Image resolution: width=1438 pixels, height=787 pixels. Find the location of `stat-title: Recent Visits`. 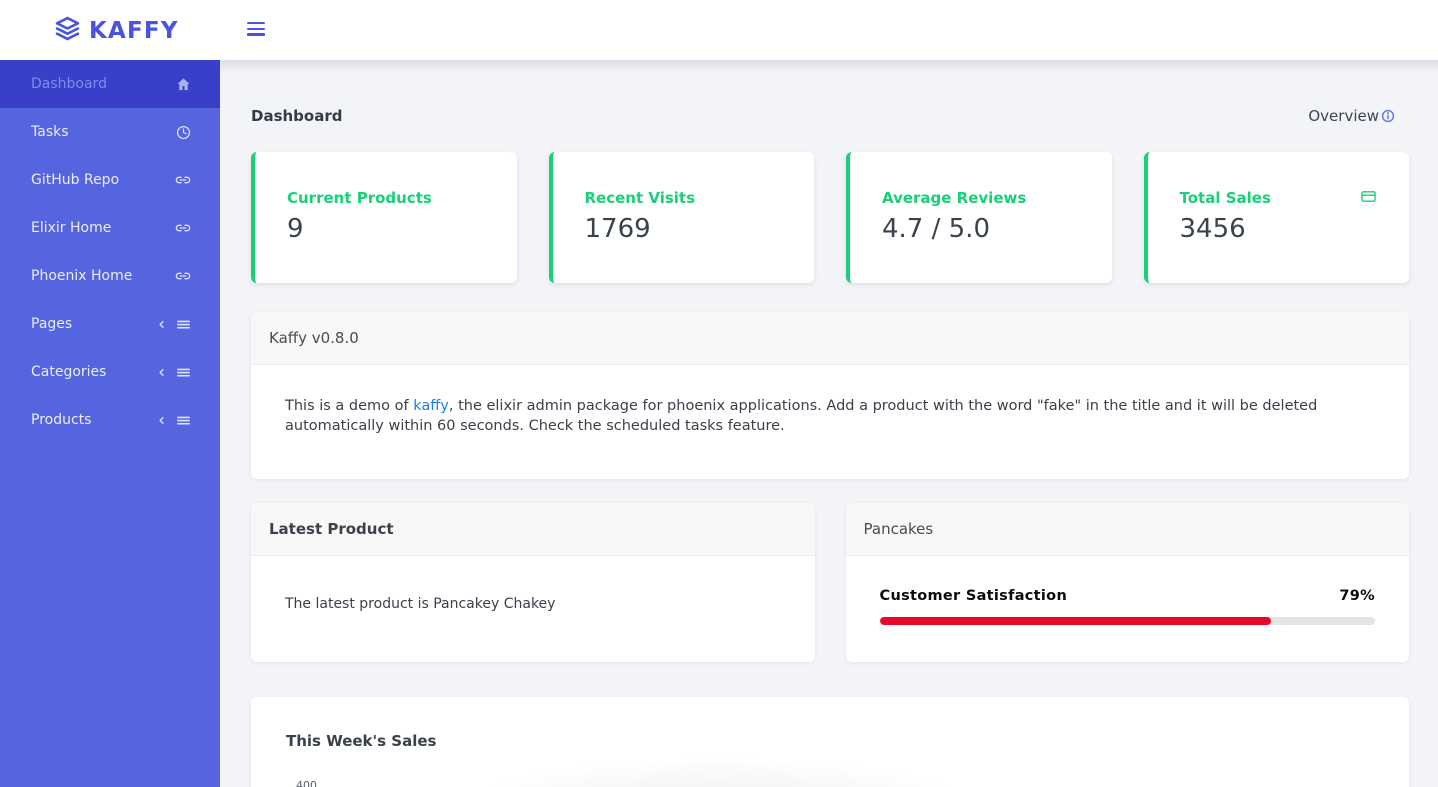

stat-title: Recent Visits is located at coordinates (640, 198).